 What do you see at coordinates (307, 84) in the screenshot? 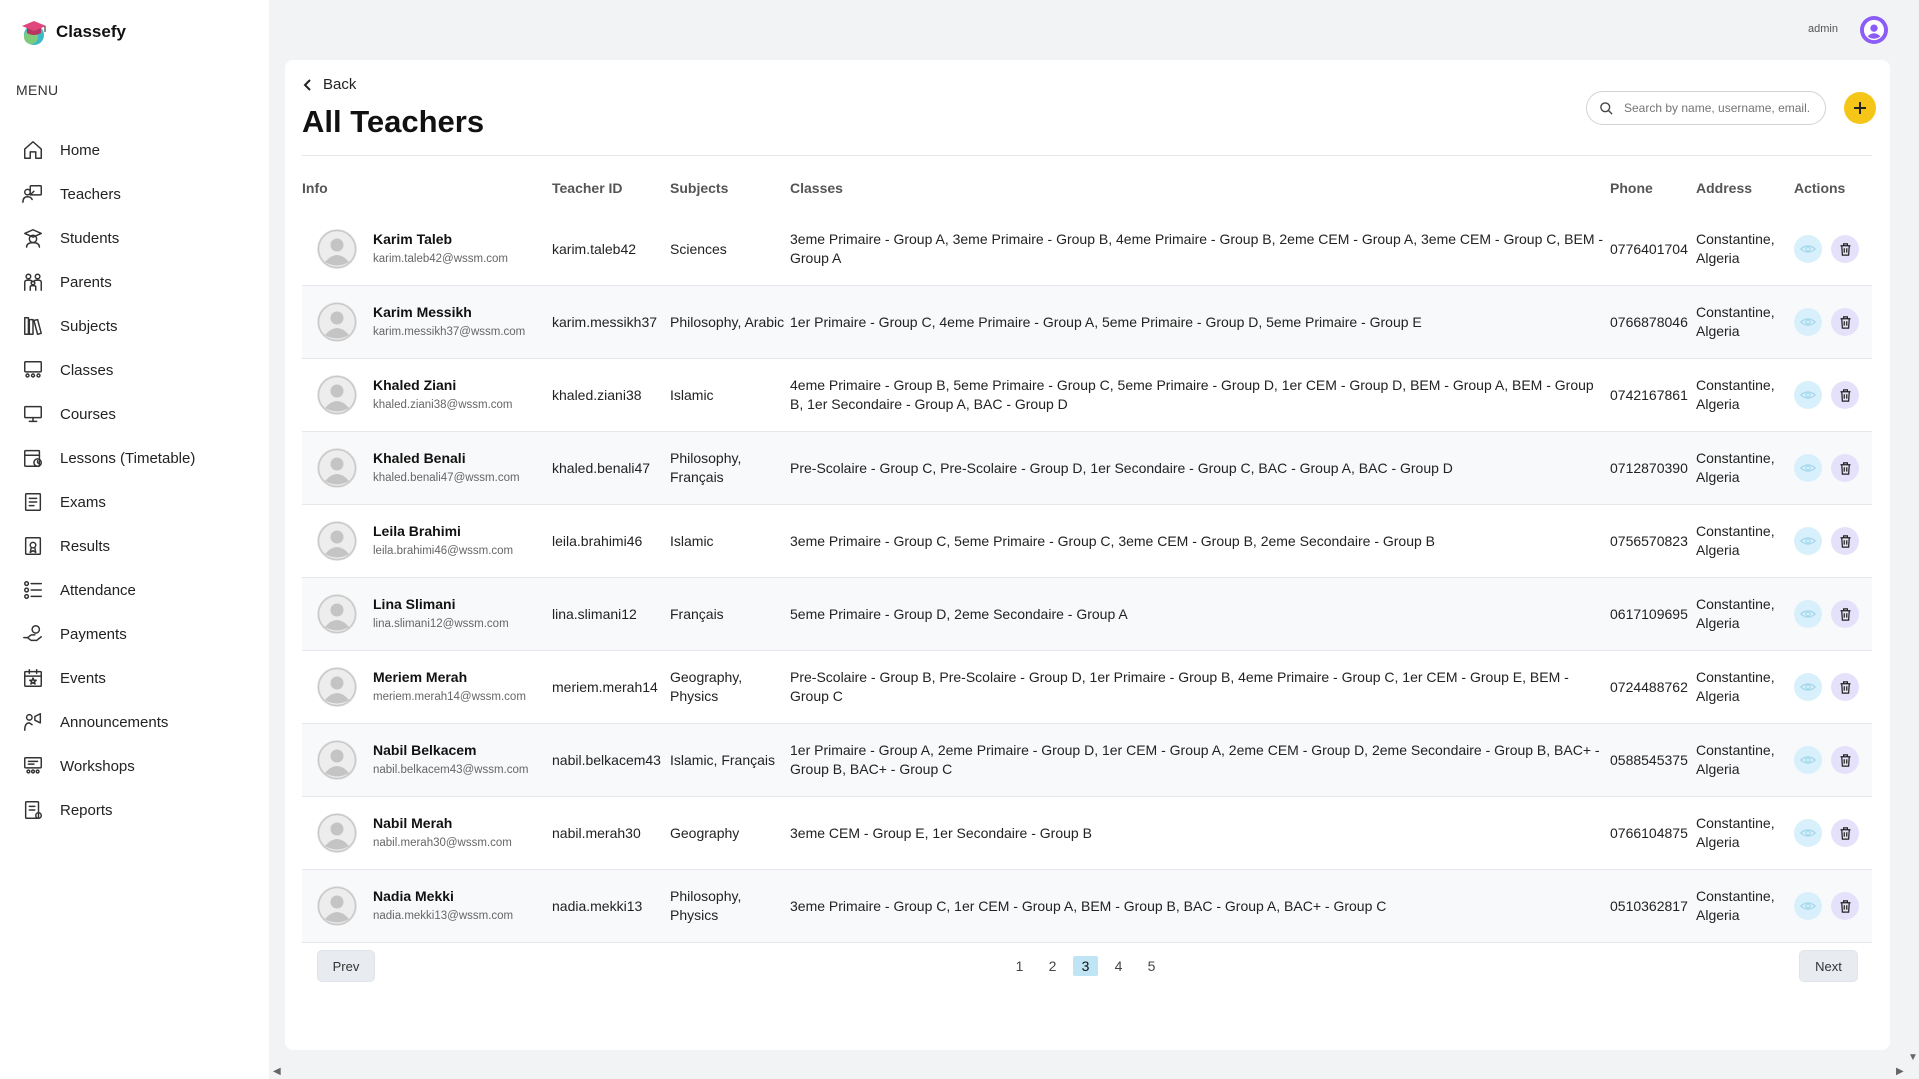
I see `chevron-left-icon` at bounding box center [307, 84].